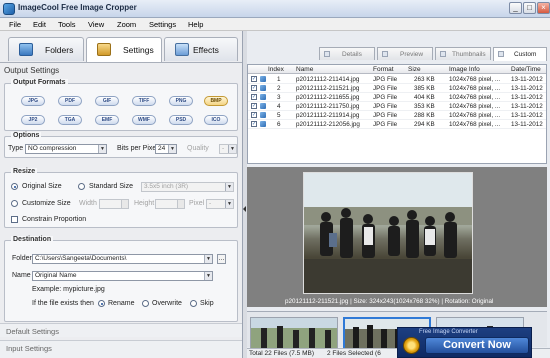  I want to click on format-bmp-button: BMP, so click(216, 101).